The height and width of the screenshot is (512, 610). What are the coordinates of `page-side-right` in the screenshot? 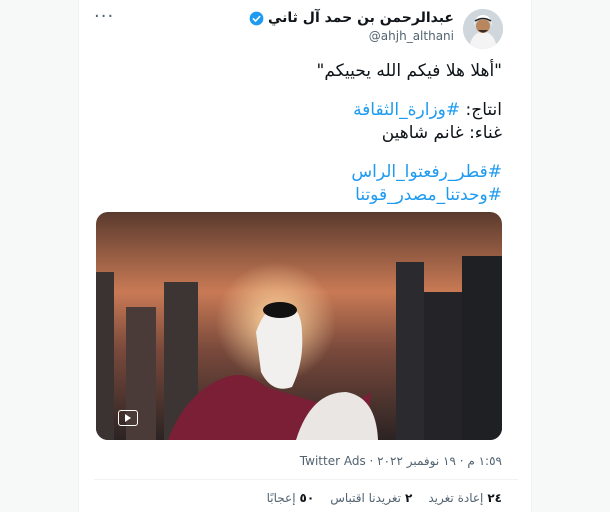 It's located at (570, 256).